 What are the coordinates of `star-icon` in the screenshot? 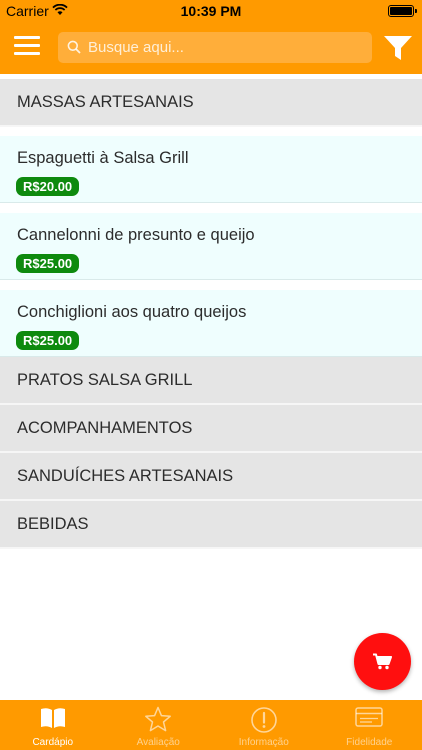 It's located at (158, 719).